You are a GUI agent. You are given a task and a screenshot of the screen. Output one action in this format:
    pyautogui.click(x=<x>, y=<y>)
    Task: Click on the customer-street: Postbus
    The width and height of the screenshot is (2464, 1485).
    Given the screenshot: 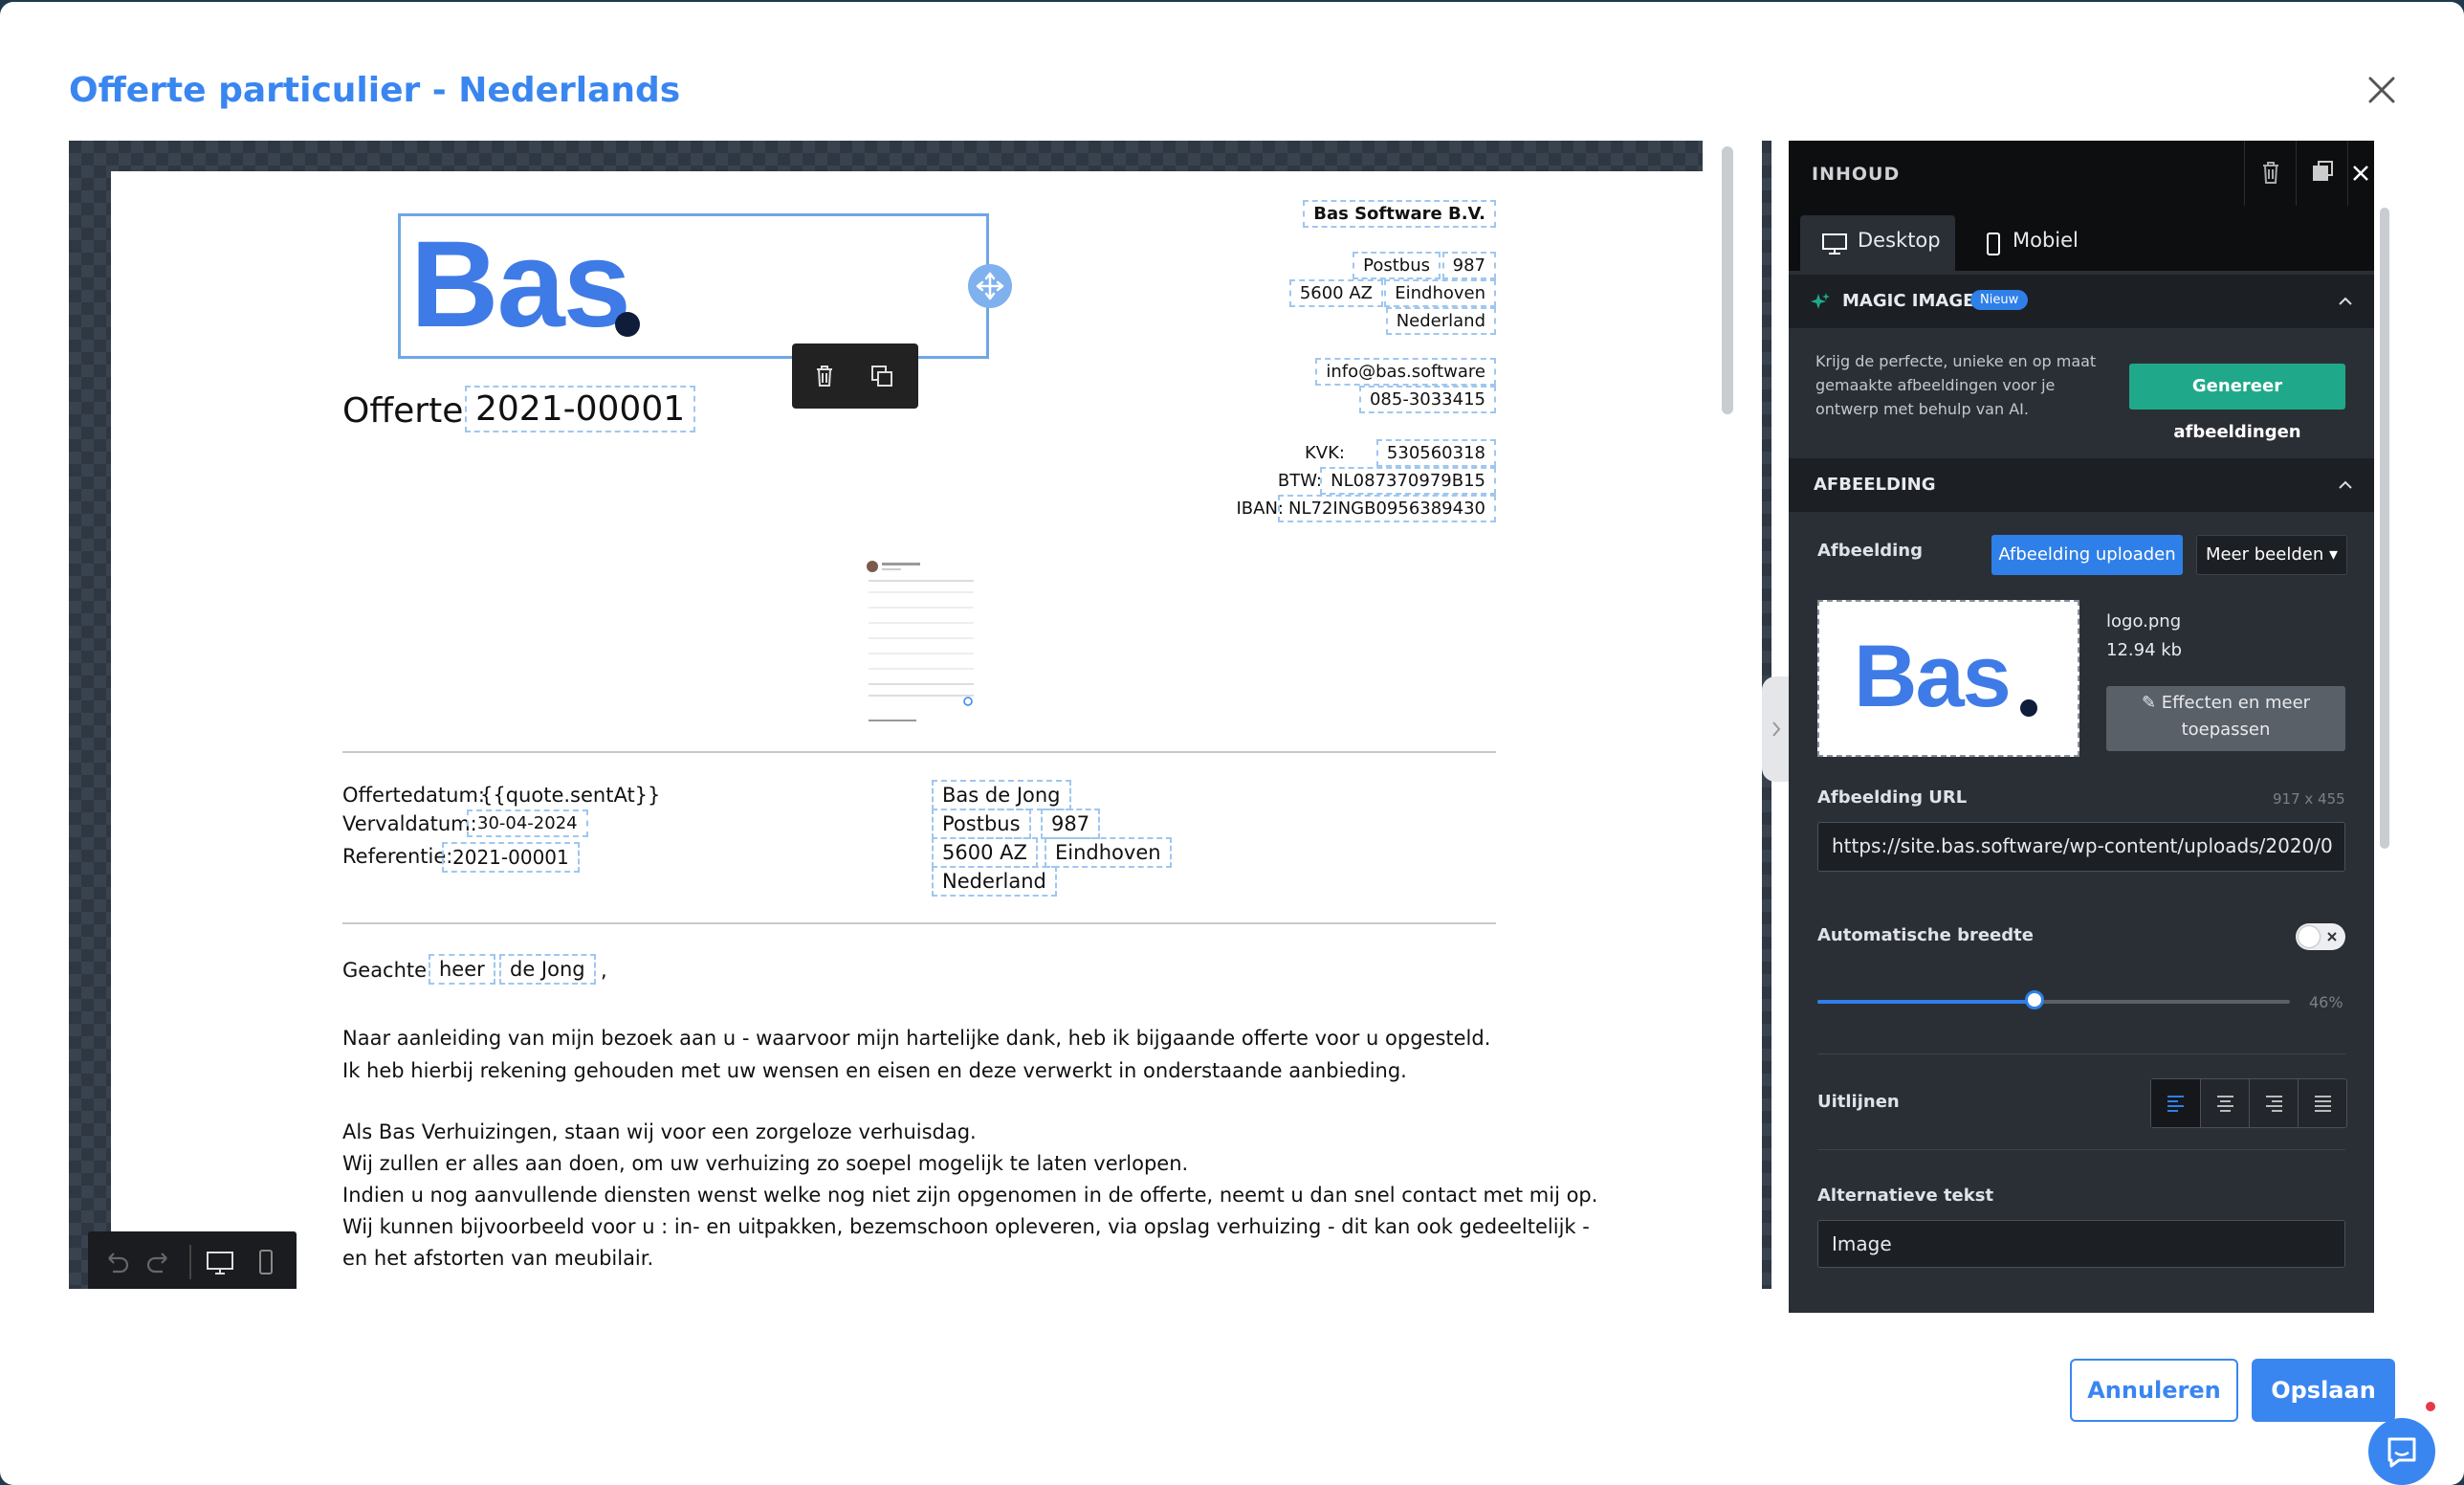 What is the action you would take?
    pyautogui.click(x=981, y=824)
    